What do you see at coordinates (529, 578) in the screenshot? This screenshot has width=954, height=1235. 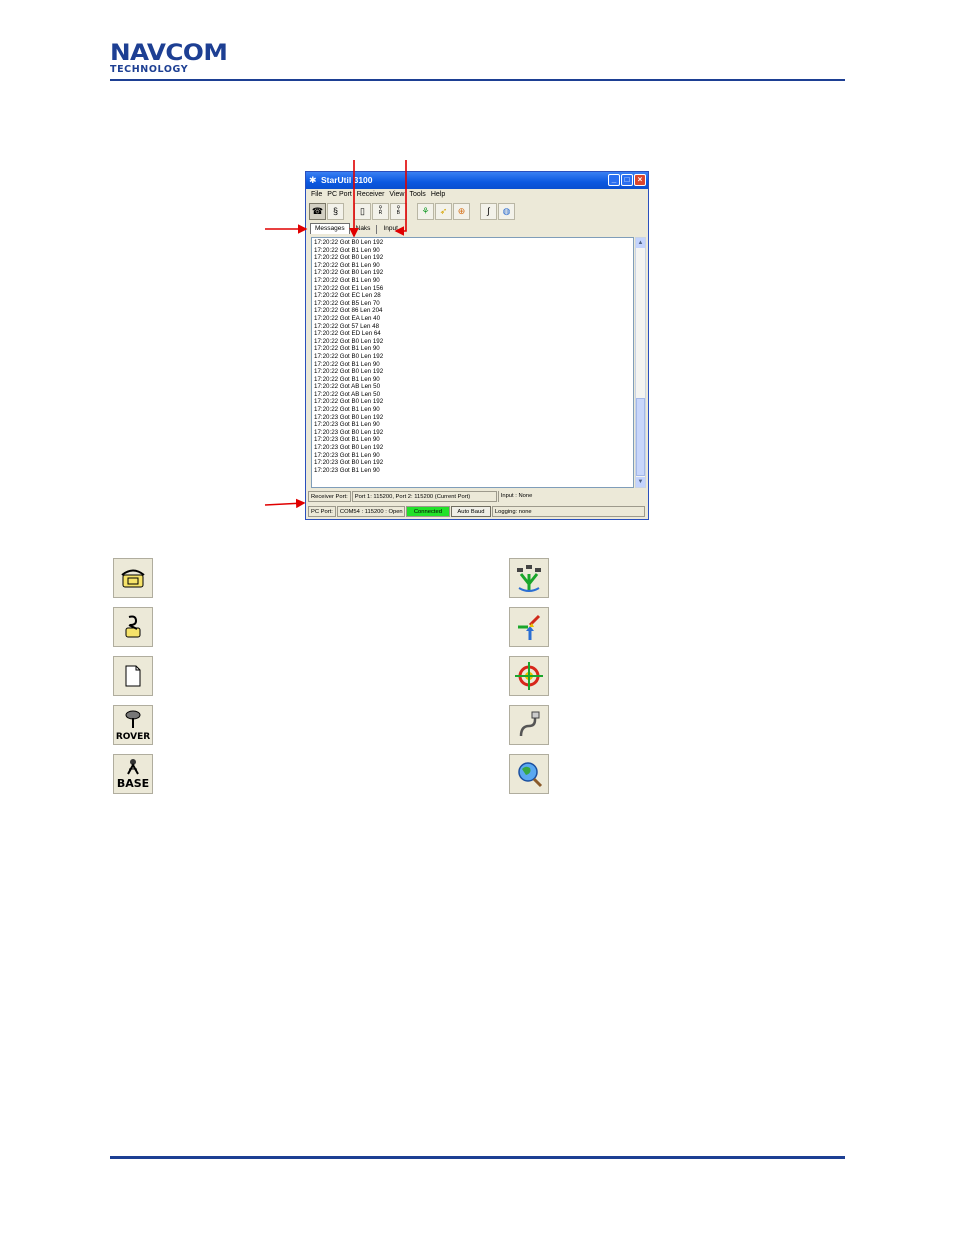 I see `network-icon` at bounding box center [529, 578].